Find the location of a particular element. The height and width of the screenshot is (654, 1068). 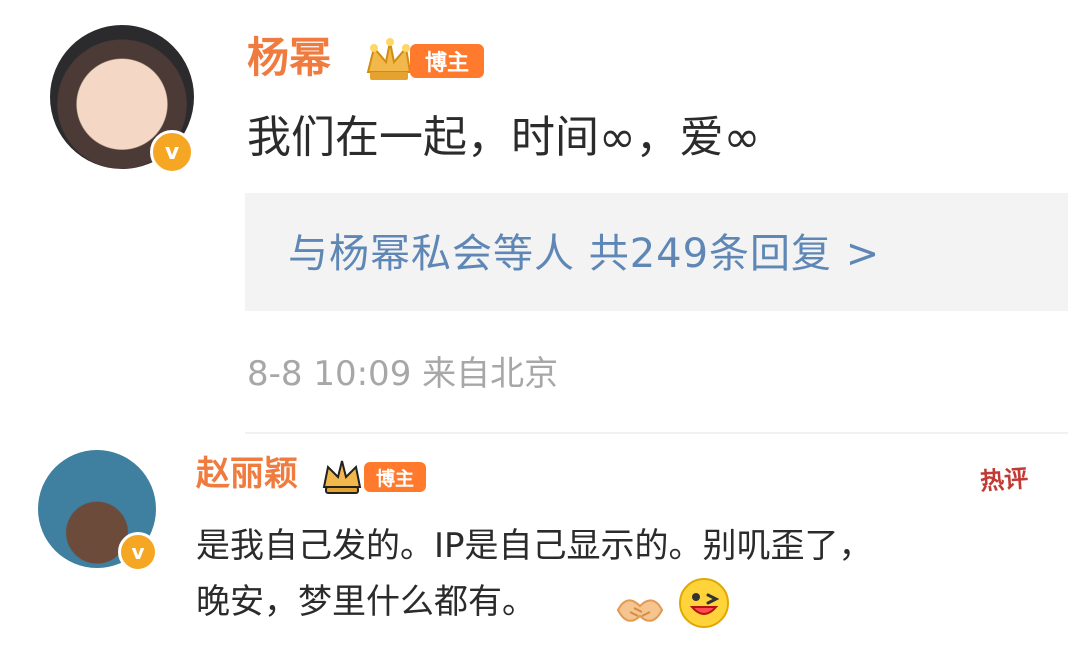

handshake-icon is located at coordinates (640, 608).